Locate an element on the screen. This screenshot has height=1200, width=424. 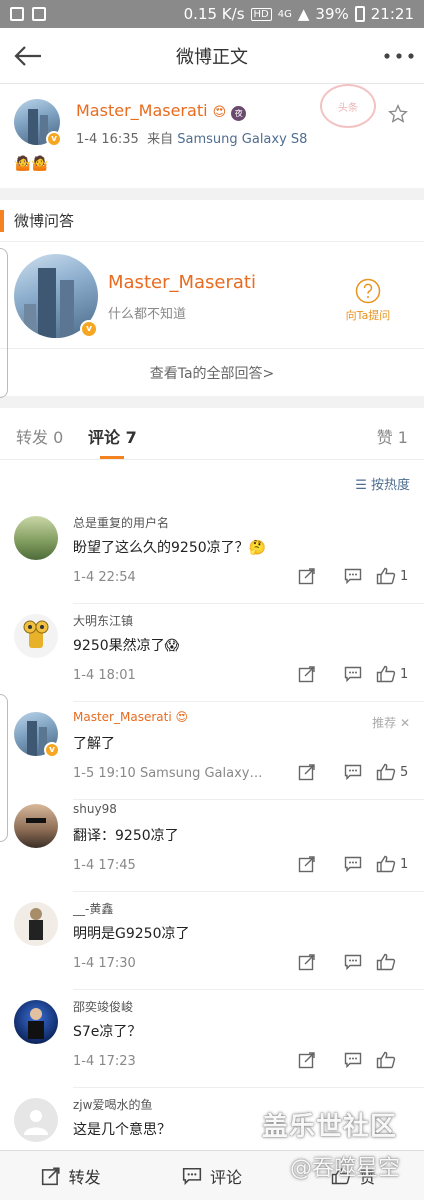
verified-icon: v is located at coordinates (52, 750).